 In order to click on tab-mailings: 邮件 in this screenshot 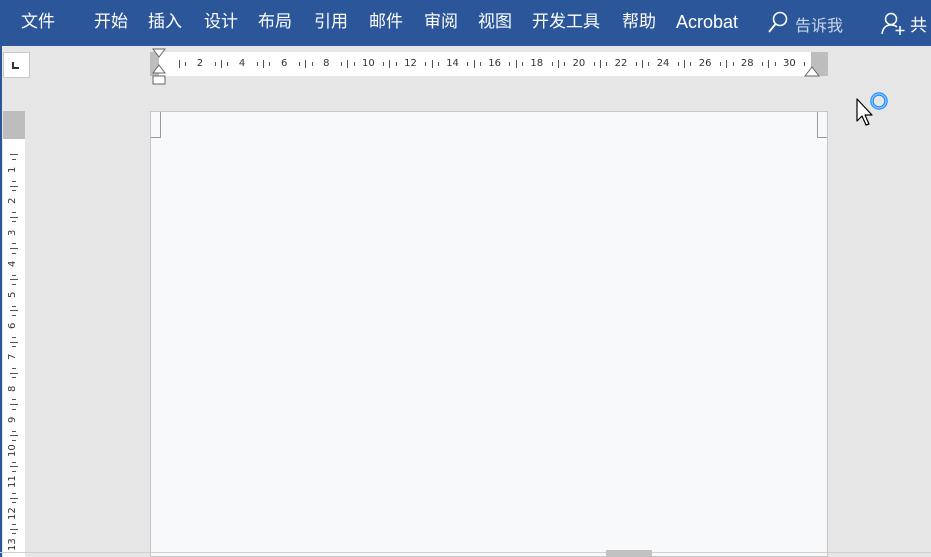, I will do `click(386, 22)`.